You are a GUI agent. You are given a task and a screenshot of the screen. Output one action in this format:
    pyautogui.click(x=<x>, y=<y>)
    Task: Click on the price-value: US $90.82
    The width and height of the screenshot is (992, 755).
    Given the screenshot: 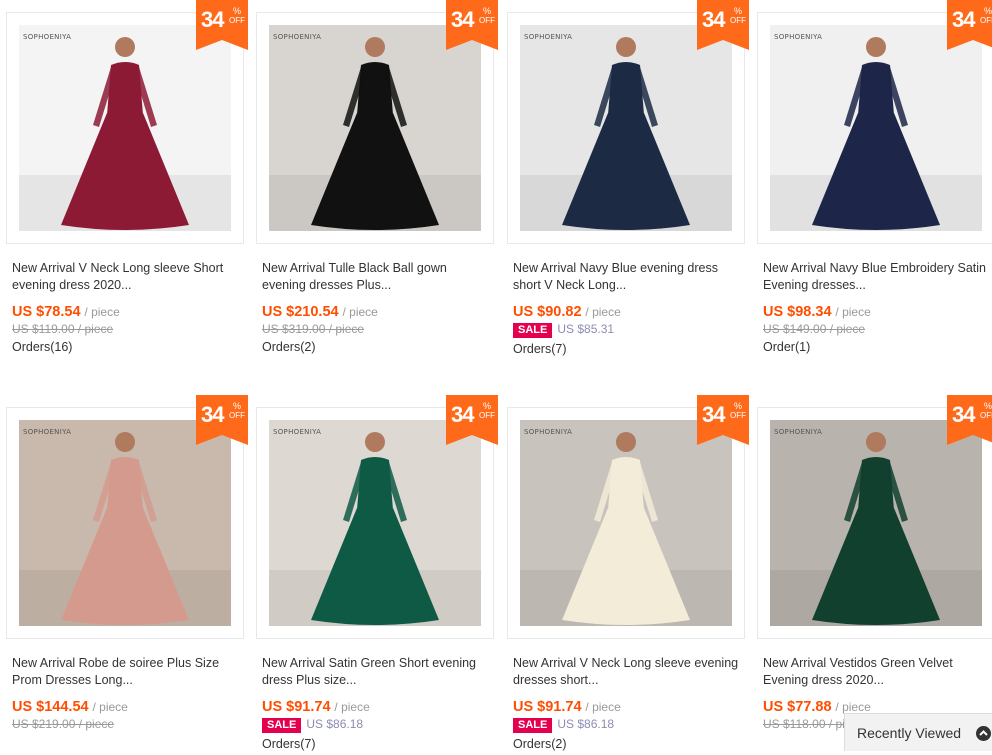 What is the action you would take?
    pyautogui.click(x=547, y=312)
    